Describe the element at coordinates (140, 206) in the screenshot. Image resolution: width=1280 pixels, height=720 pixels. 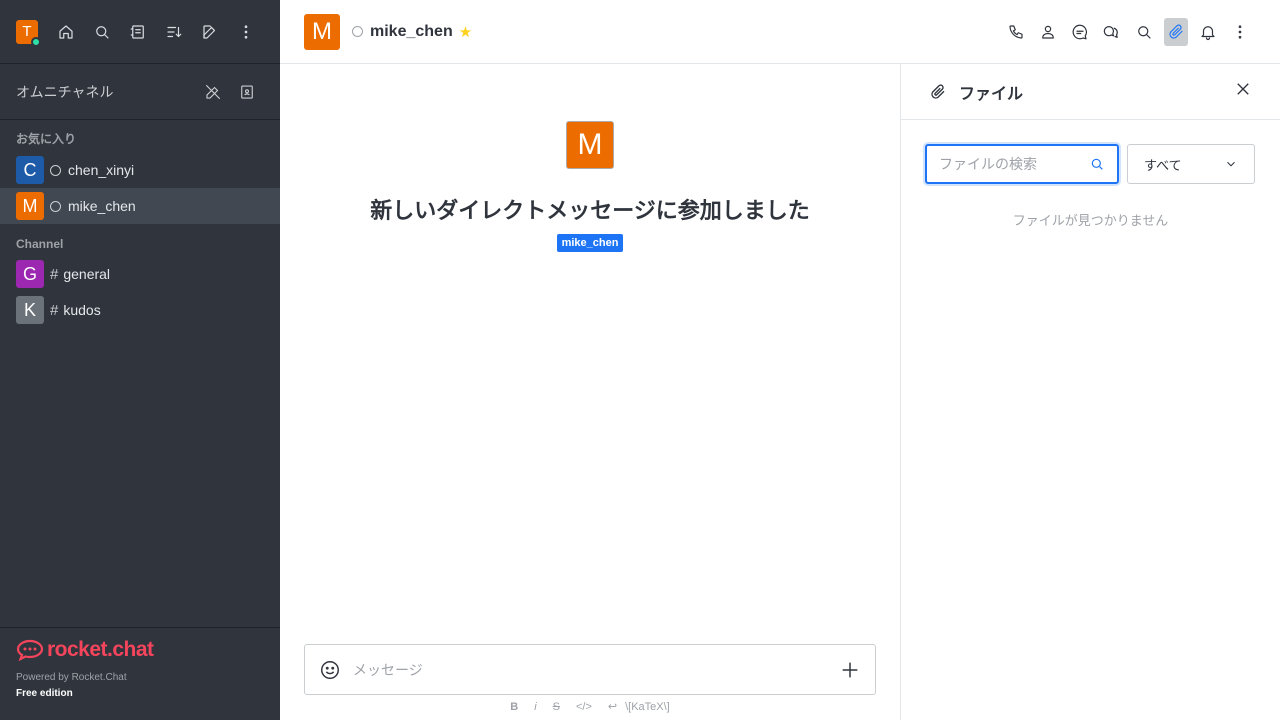
I see `sidebar-room-mike-chen: M mike_chen` at that location.